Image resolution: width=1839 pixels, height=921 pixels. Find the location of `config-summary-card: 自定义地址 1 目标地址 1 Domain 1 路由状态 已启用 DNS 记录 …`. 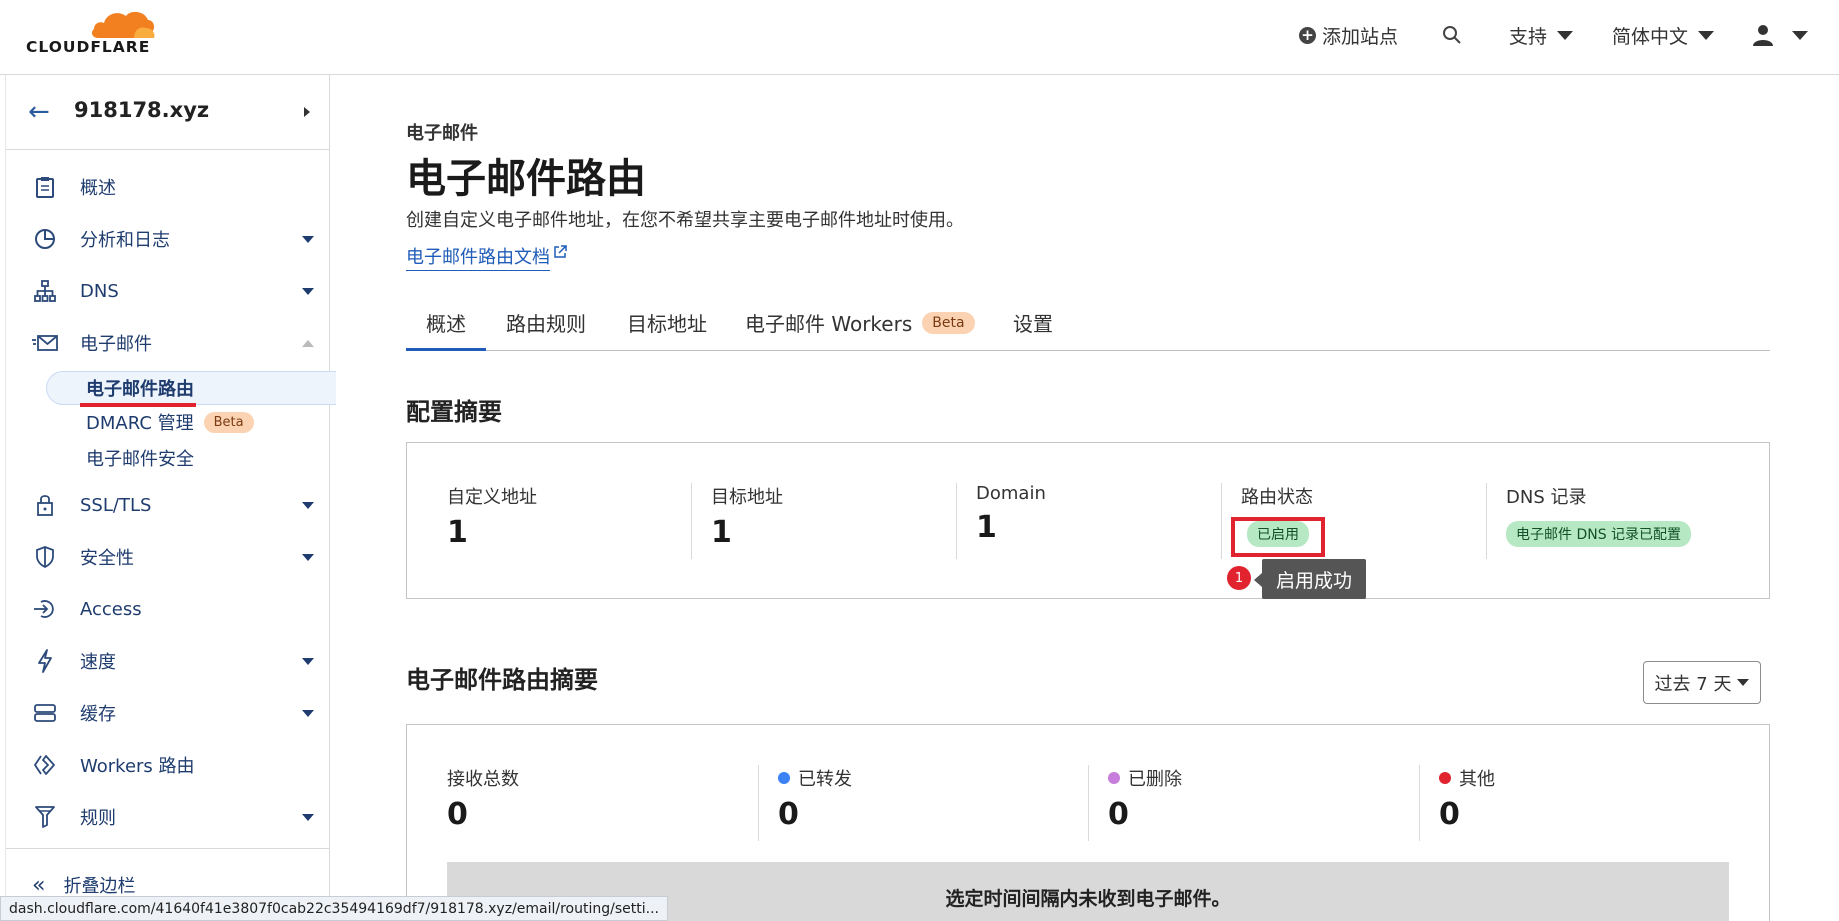

config-summary-card: 自定义地址 1 目标地址 1 Domain 1 路由状态 已启用 DNS 记录 … is located at coordinates (1088, 520).